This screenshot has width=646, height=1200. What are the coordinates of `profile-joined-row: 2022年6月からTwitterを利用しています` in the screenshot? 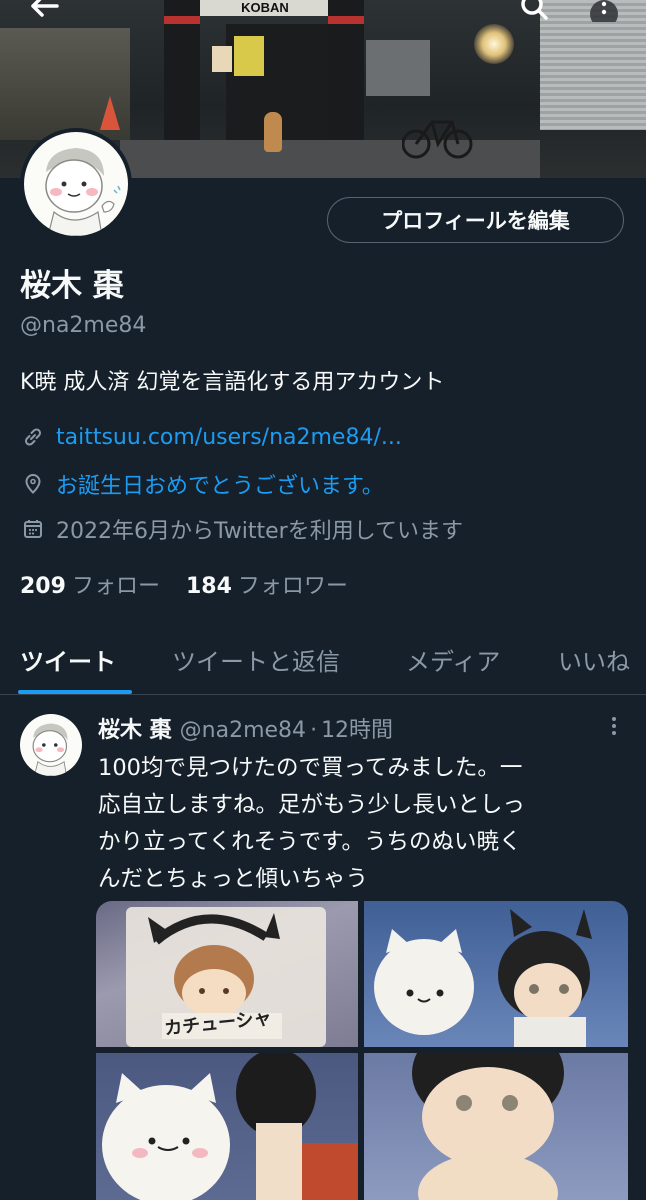 It's located at (241, 529).